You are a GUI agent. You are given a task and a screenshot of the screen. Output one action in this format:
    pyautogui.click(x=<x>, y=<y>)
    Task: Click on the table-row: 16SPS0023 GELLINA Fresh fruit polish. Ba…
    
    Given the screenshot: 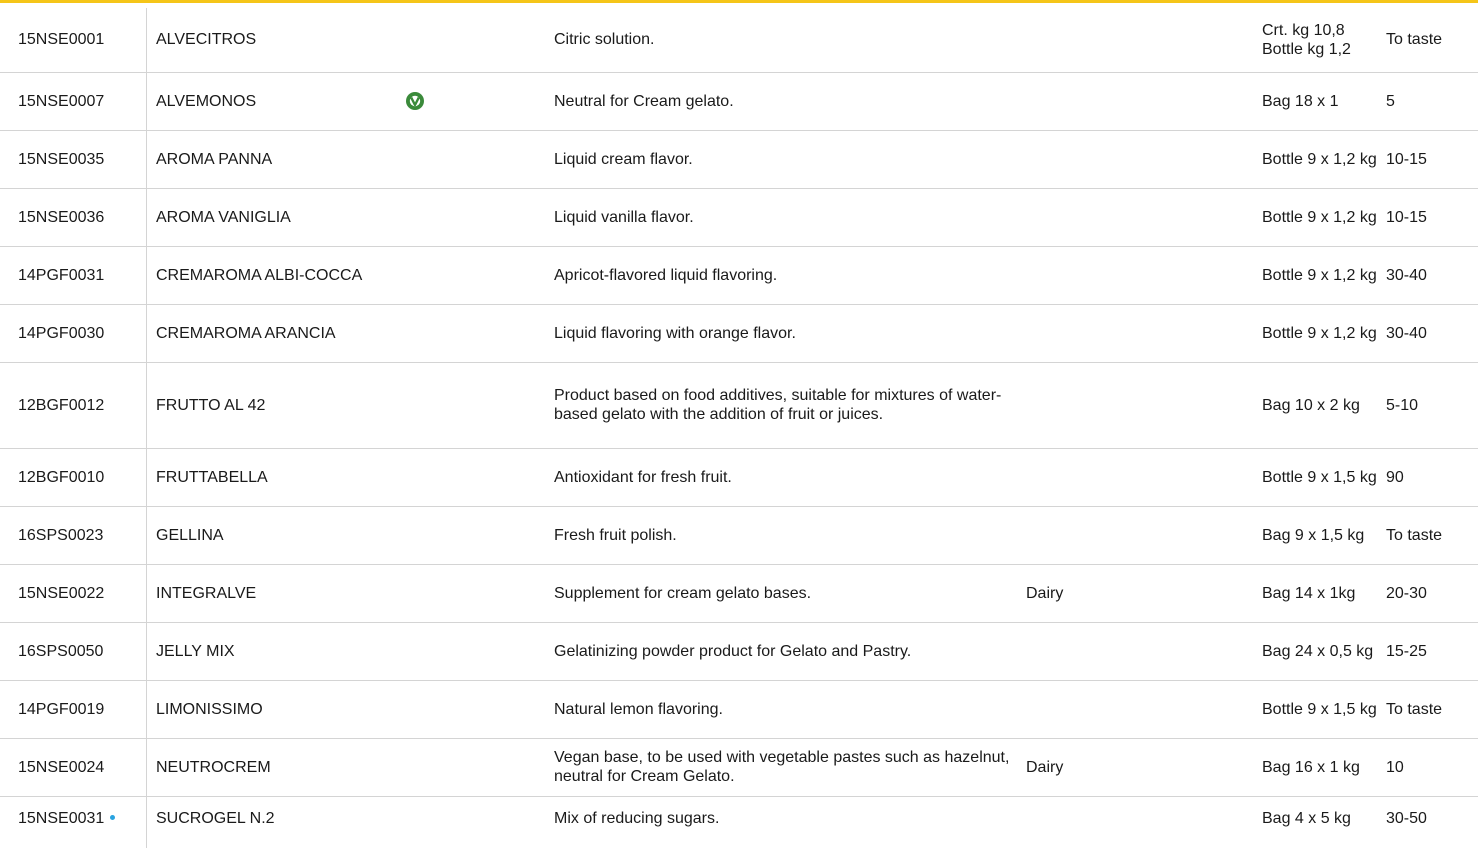 What is the action you would take?
    pyautogui.click(x=739, y=535)
    